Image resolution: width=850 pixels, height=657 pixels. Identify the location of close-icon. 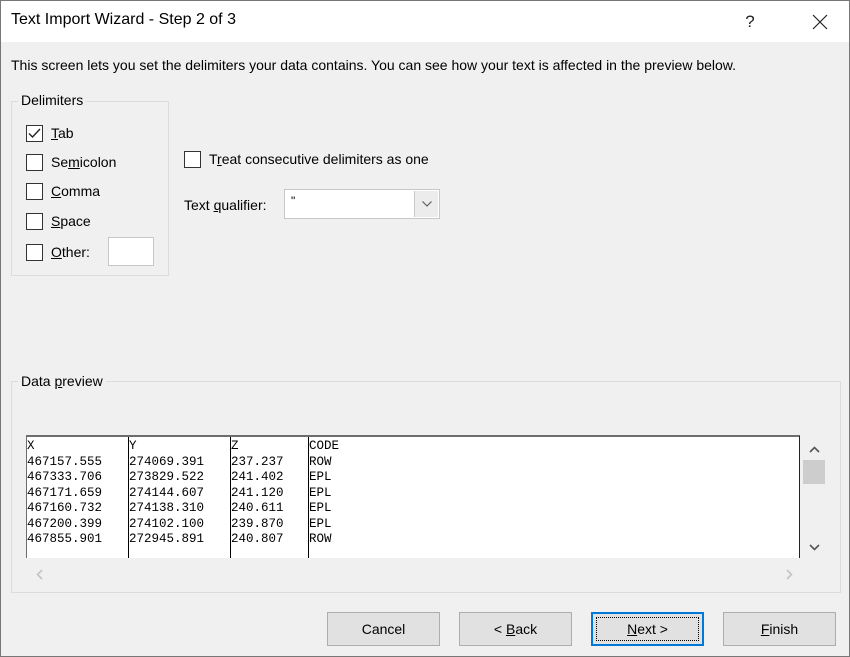
(820, 21).